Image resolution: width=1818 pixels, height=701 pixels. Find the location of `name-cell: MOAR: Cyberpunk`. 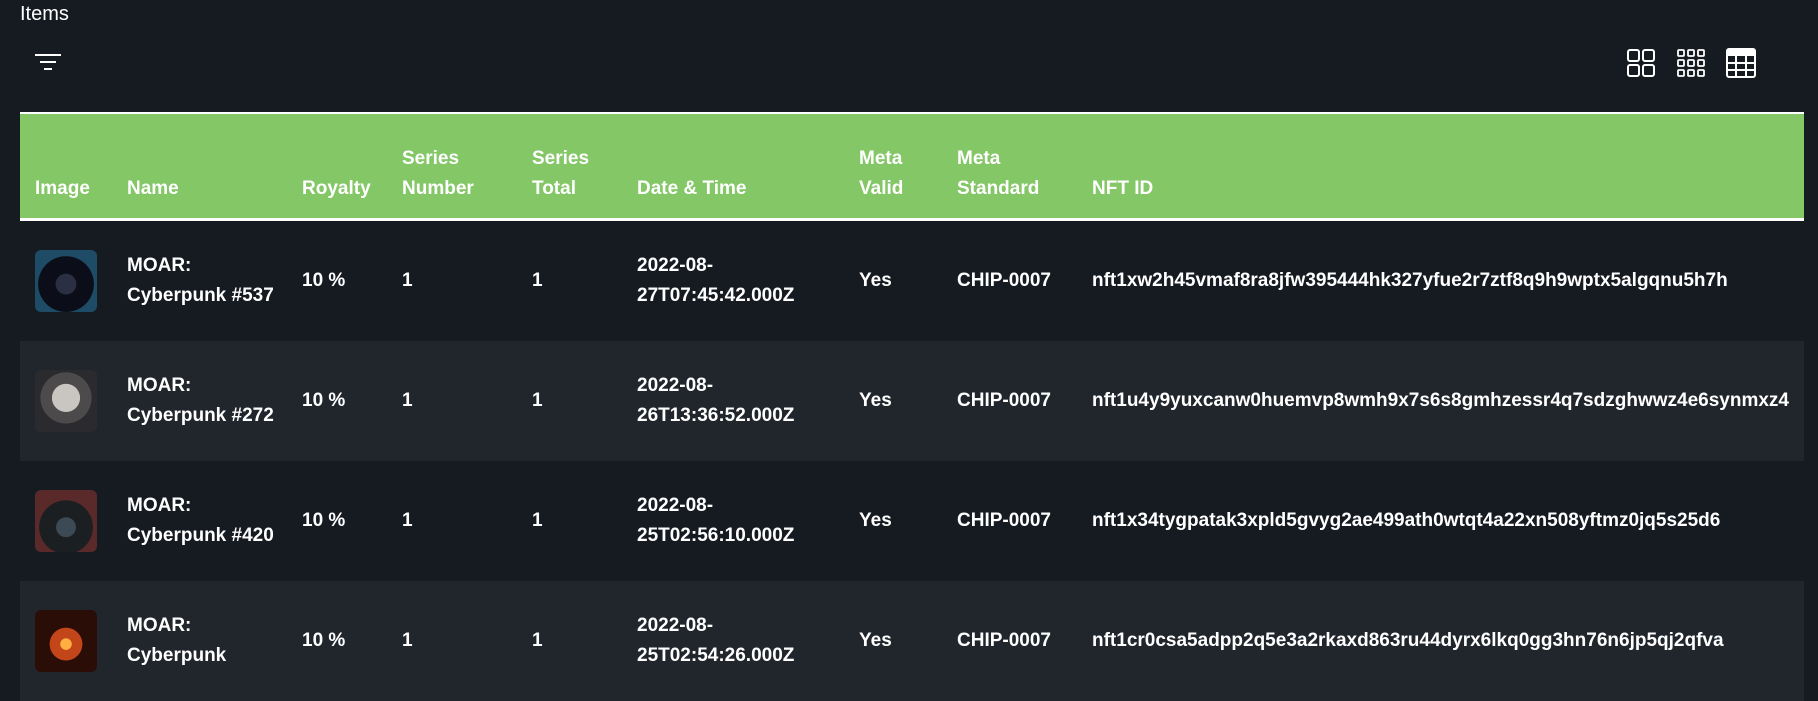

name-cell: MOAR: Cyberpunk is located at coordinates (177, 640).